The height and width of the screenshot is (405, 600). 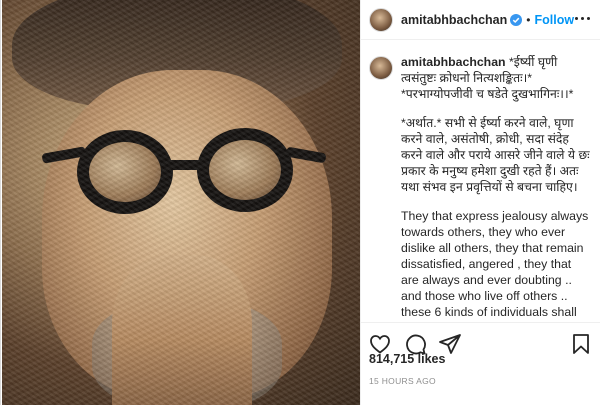 I want to click on follow-button: Follow, so click(x=554, y=20).